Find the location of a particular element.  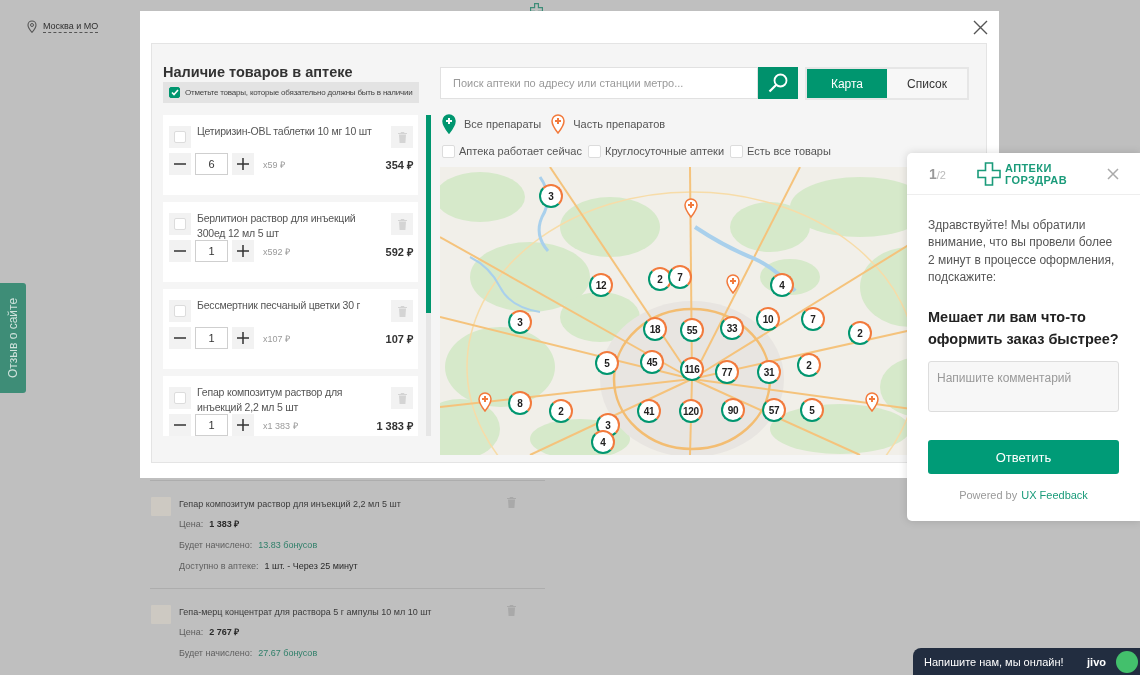

filter-label: Аптека работает сейчас is located at coordinates (520, 151).